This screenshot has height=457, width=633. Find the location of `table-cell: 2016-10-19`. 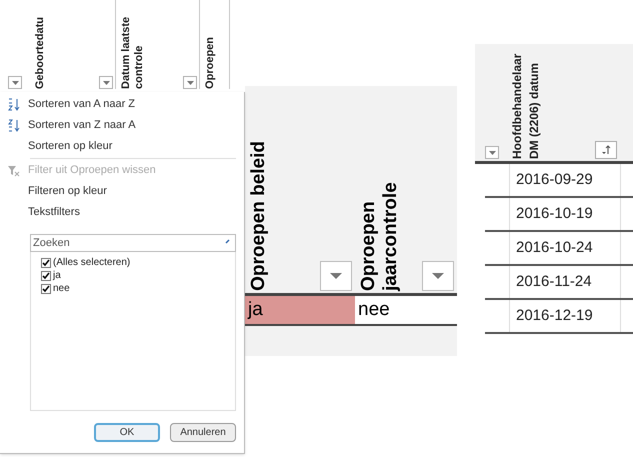

table-cell: 2016-10-19 is located at coordinates (565, 214).